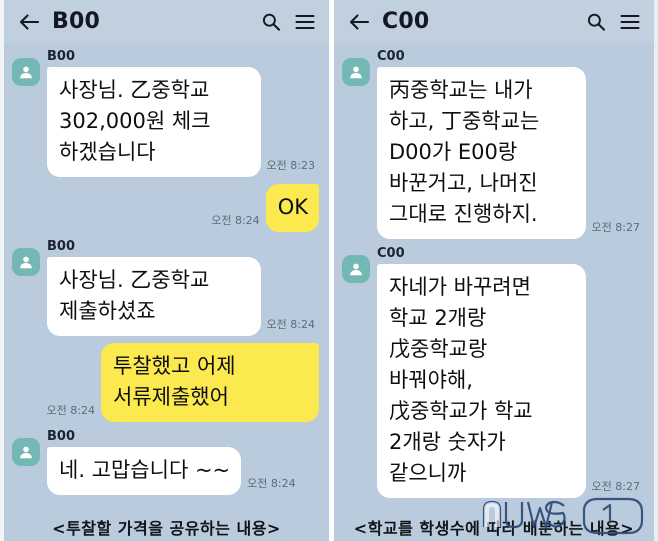 This screenshot has width=658, height=541. I want to click on message-bubble: 사장님. 乙중학교 302,000원 체크 하겠습니다, so click(154, 122).